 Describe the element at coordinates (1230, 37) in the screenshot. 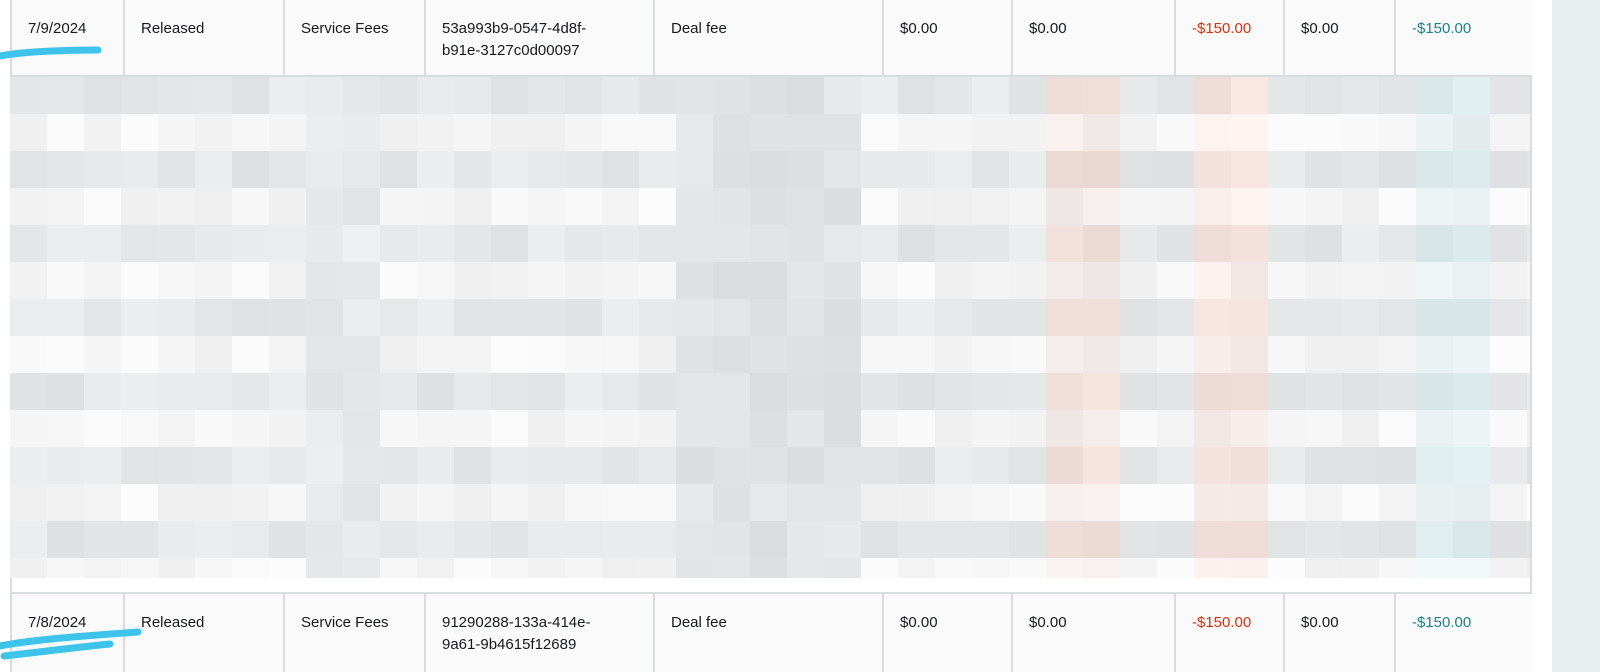

I see `amount-cell-3: -$150.00` at that location.